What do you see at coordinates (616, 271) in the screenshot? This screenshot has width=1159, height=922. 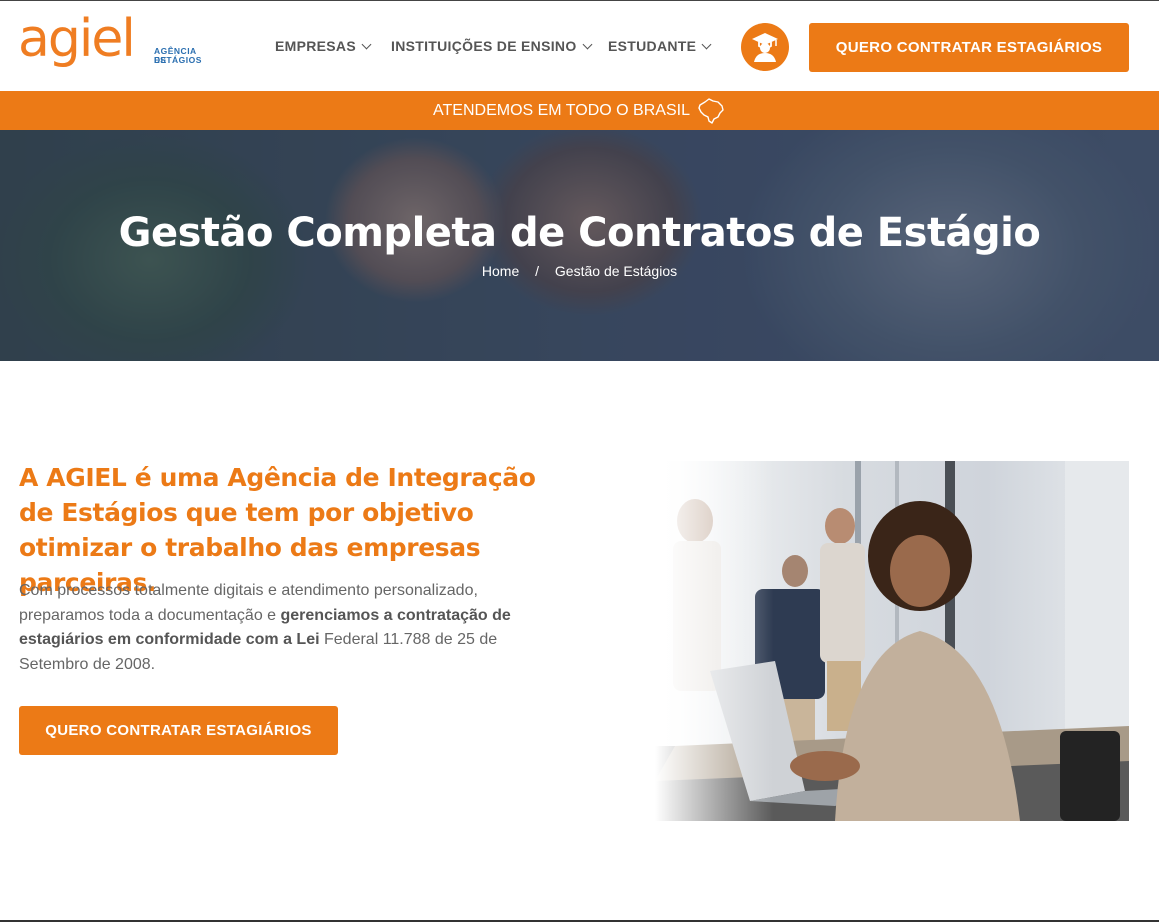 I see `breadcrumb-current: Gestão de Estágios` at bounding box center [616, 271].